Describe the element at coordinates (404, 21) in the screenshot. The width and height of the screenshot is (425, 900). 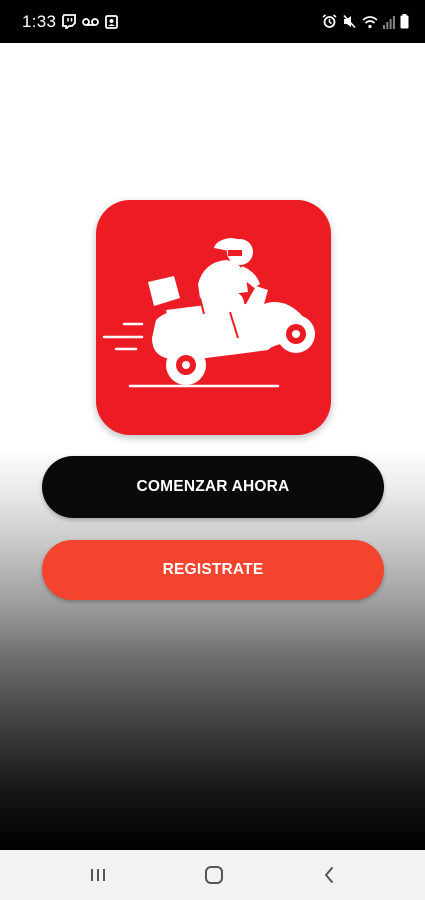
I see `battery-icon` at that location.